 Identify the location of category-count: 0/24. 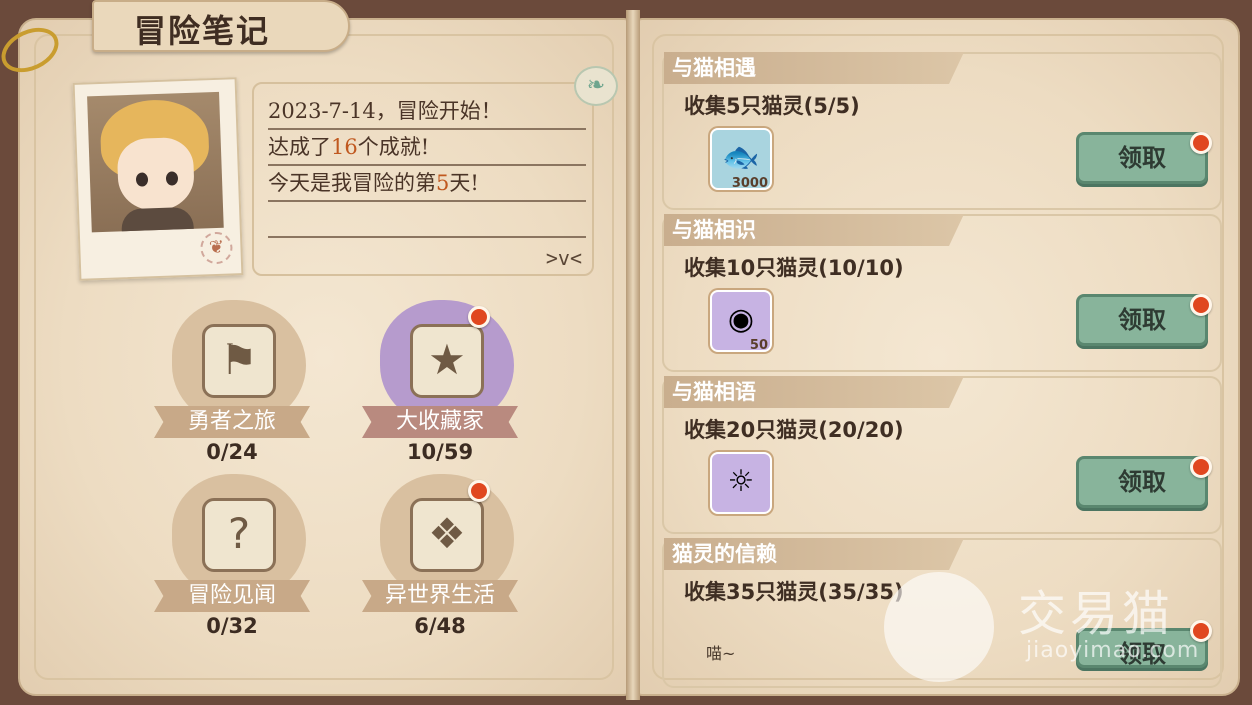
(232, 452).